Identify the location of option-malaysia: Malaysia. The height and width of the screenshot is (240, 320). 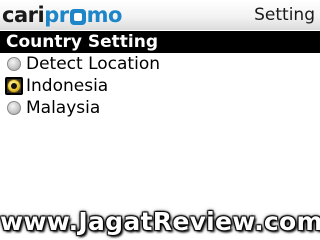
(160, 108).